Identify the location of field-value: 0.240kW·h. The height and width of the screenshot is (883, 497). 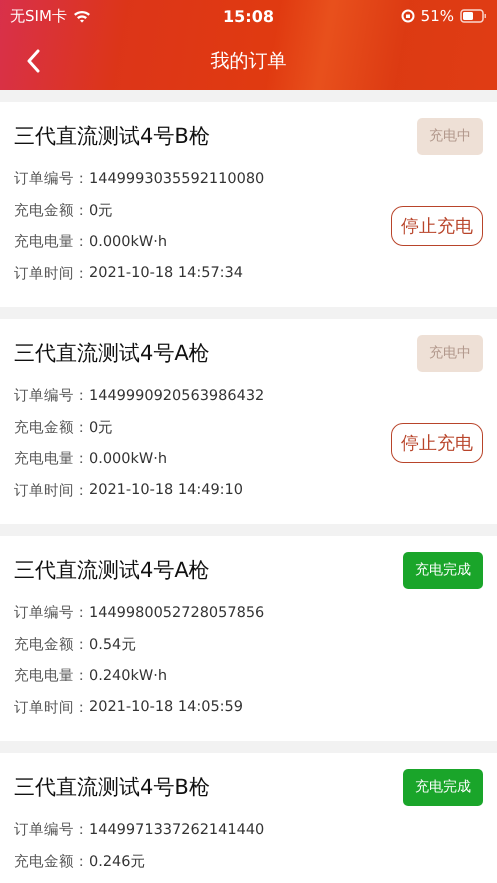
(128, 676).